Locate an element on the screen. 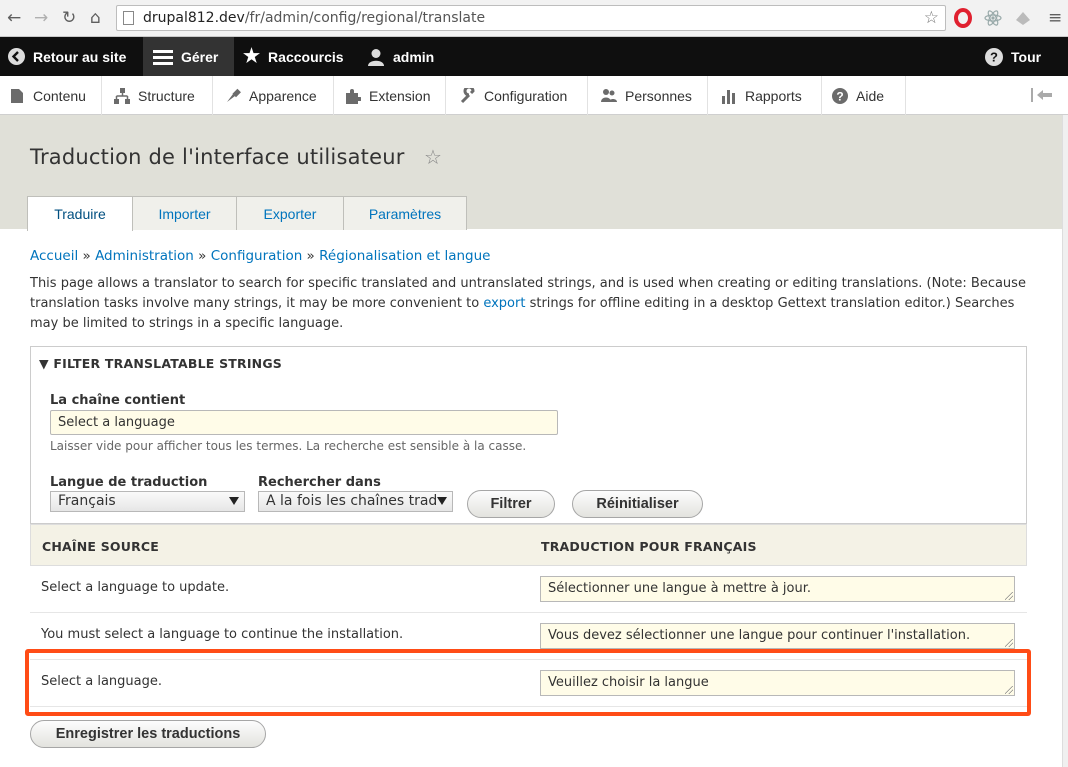 The height and width of the screenshot is (767, 1068). tab-export: Exporter is located at coordinates (290, 213).